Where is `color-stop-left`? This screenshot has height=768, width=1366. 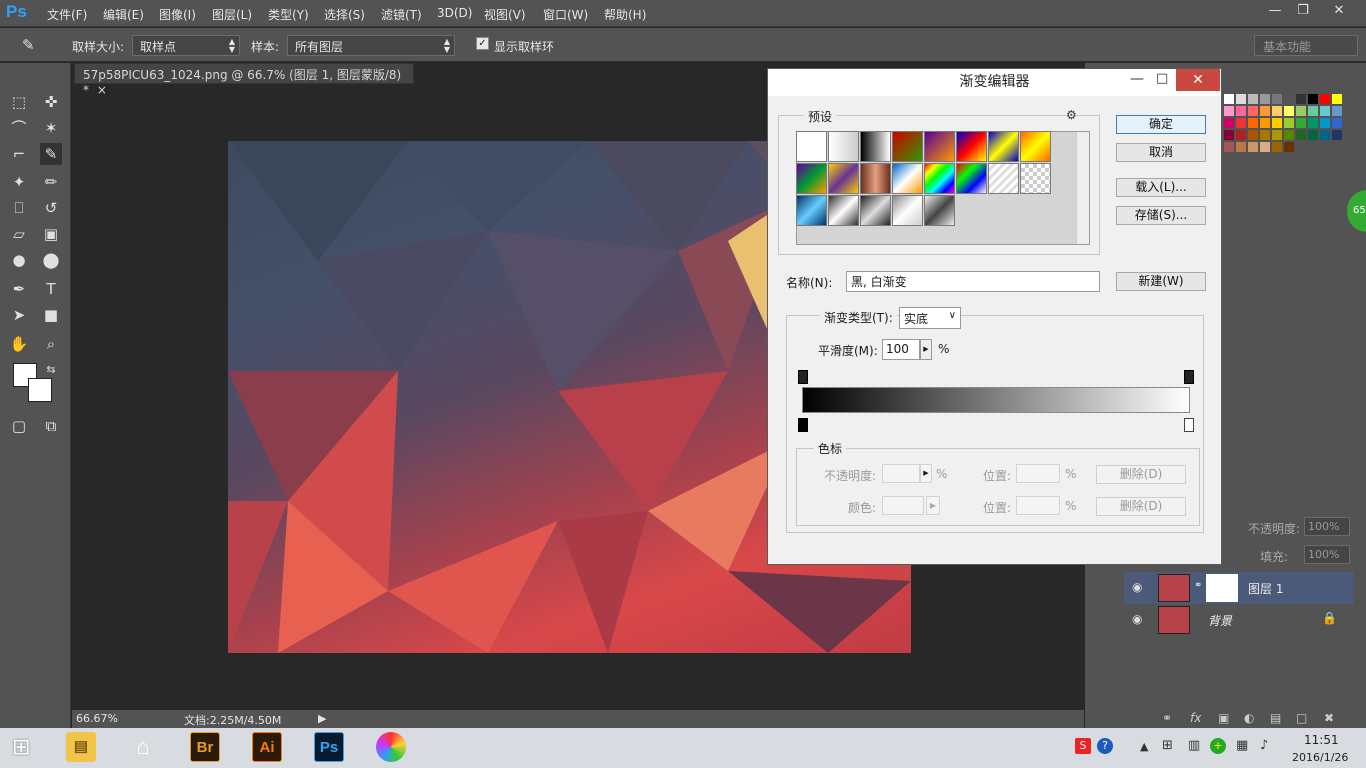
color-stop-left is located at coordinates (803, 425).